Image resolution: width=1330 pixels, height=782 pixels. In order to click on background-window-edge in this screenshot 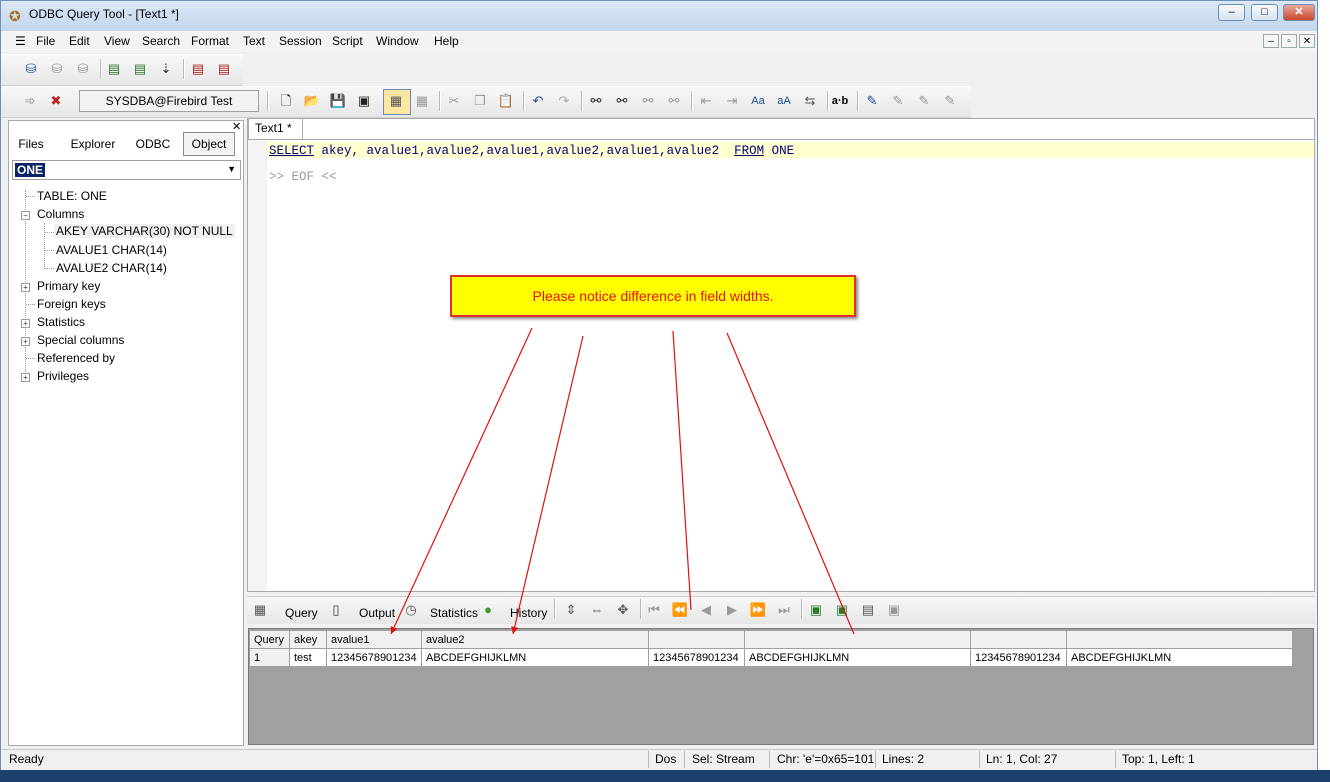, I will do `click(1324, 385)`.